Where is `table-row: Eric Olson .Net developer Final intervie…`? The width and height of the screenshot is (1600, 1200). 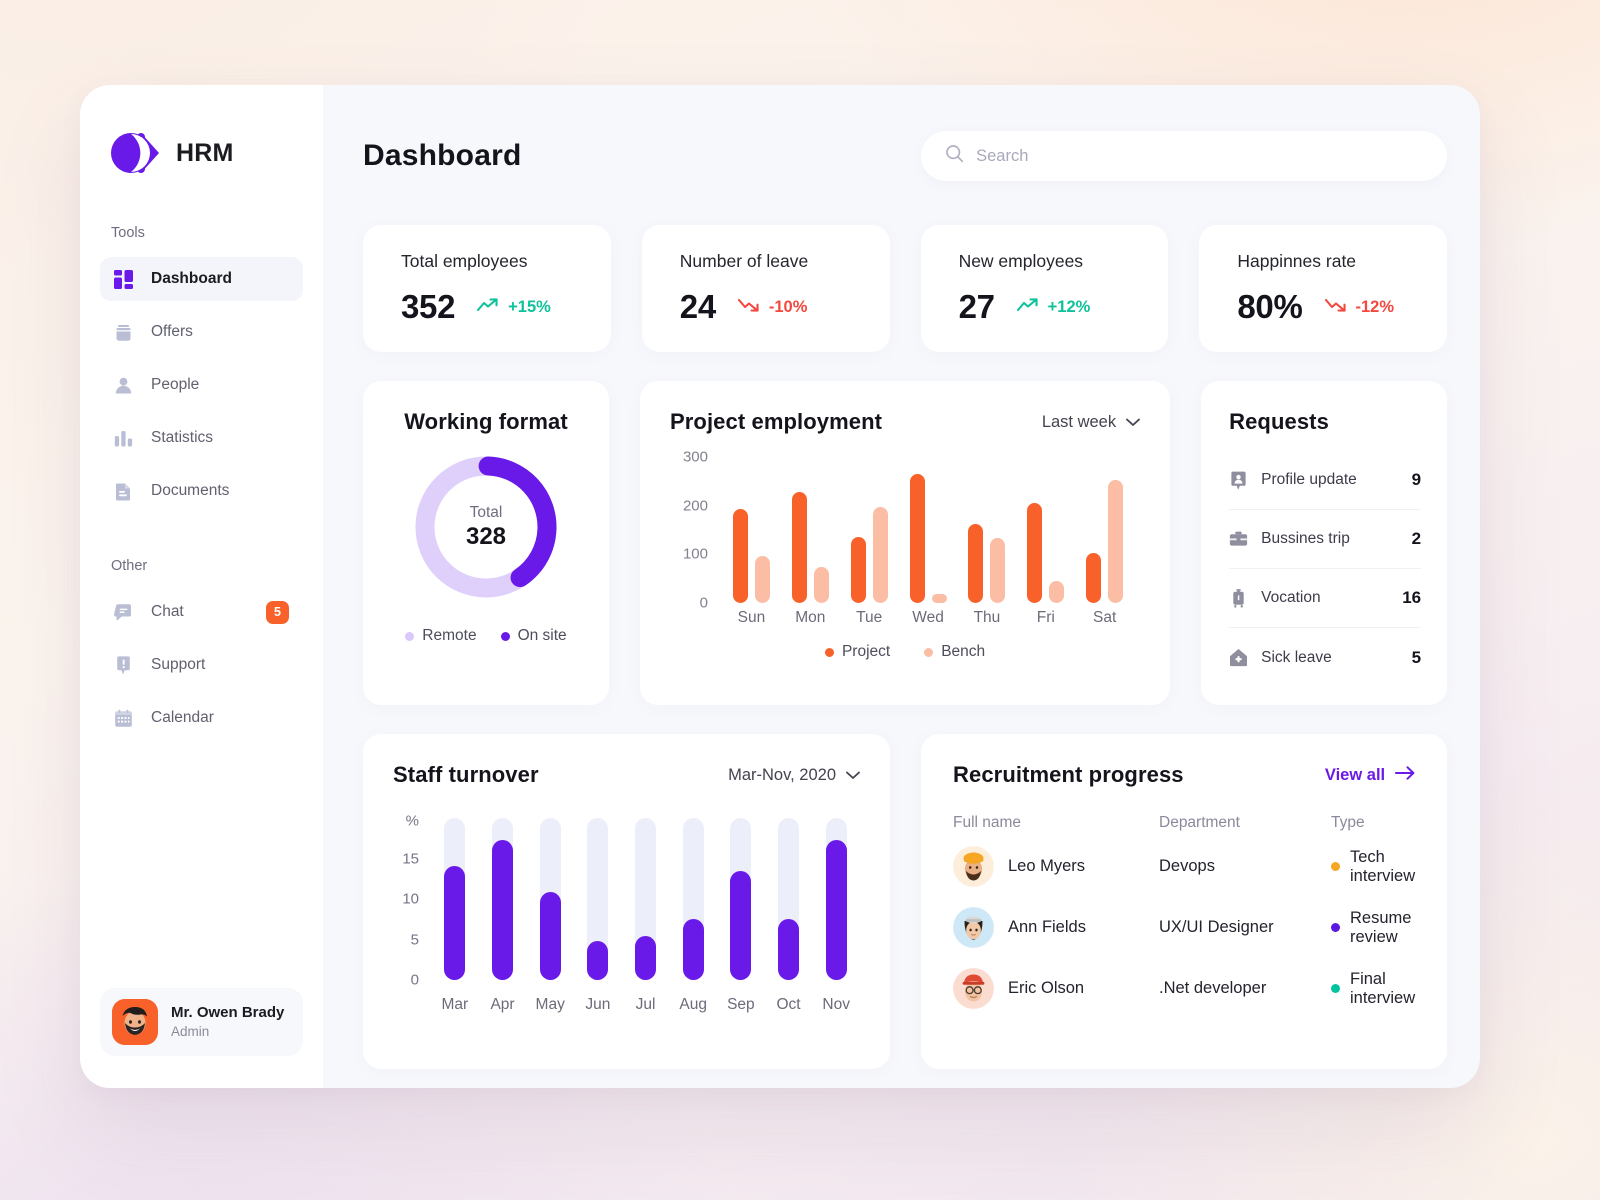
table-row: Eric Olson .Net developer Final intervie… is located at coordinates (1184, 988).